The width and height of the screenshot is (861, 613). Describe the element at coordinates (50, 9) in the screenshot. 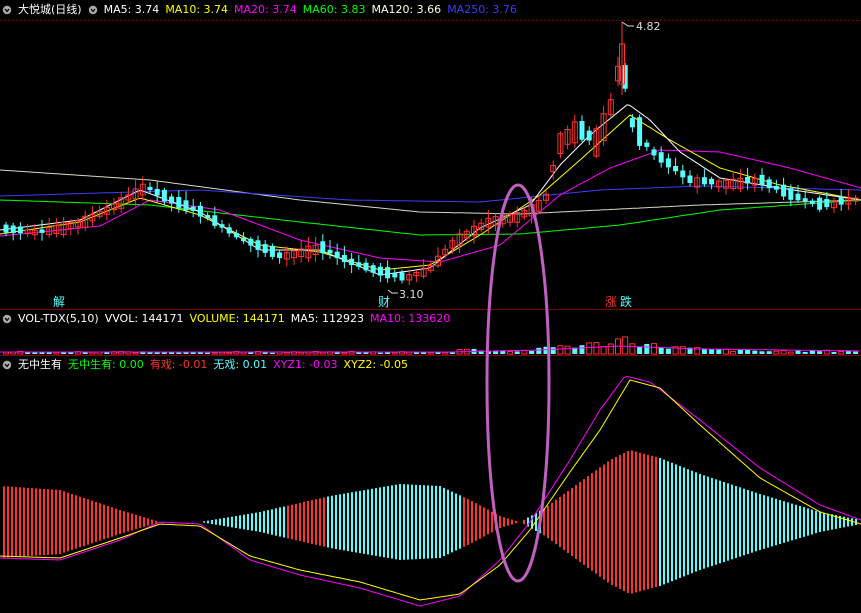

I see `stock-title: 大悦城(日线)` at that location.